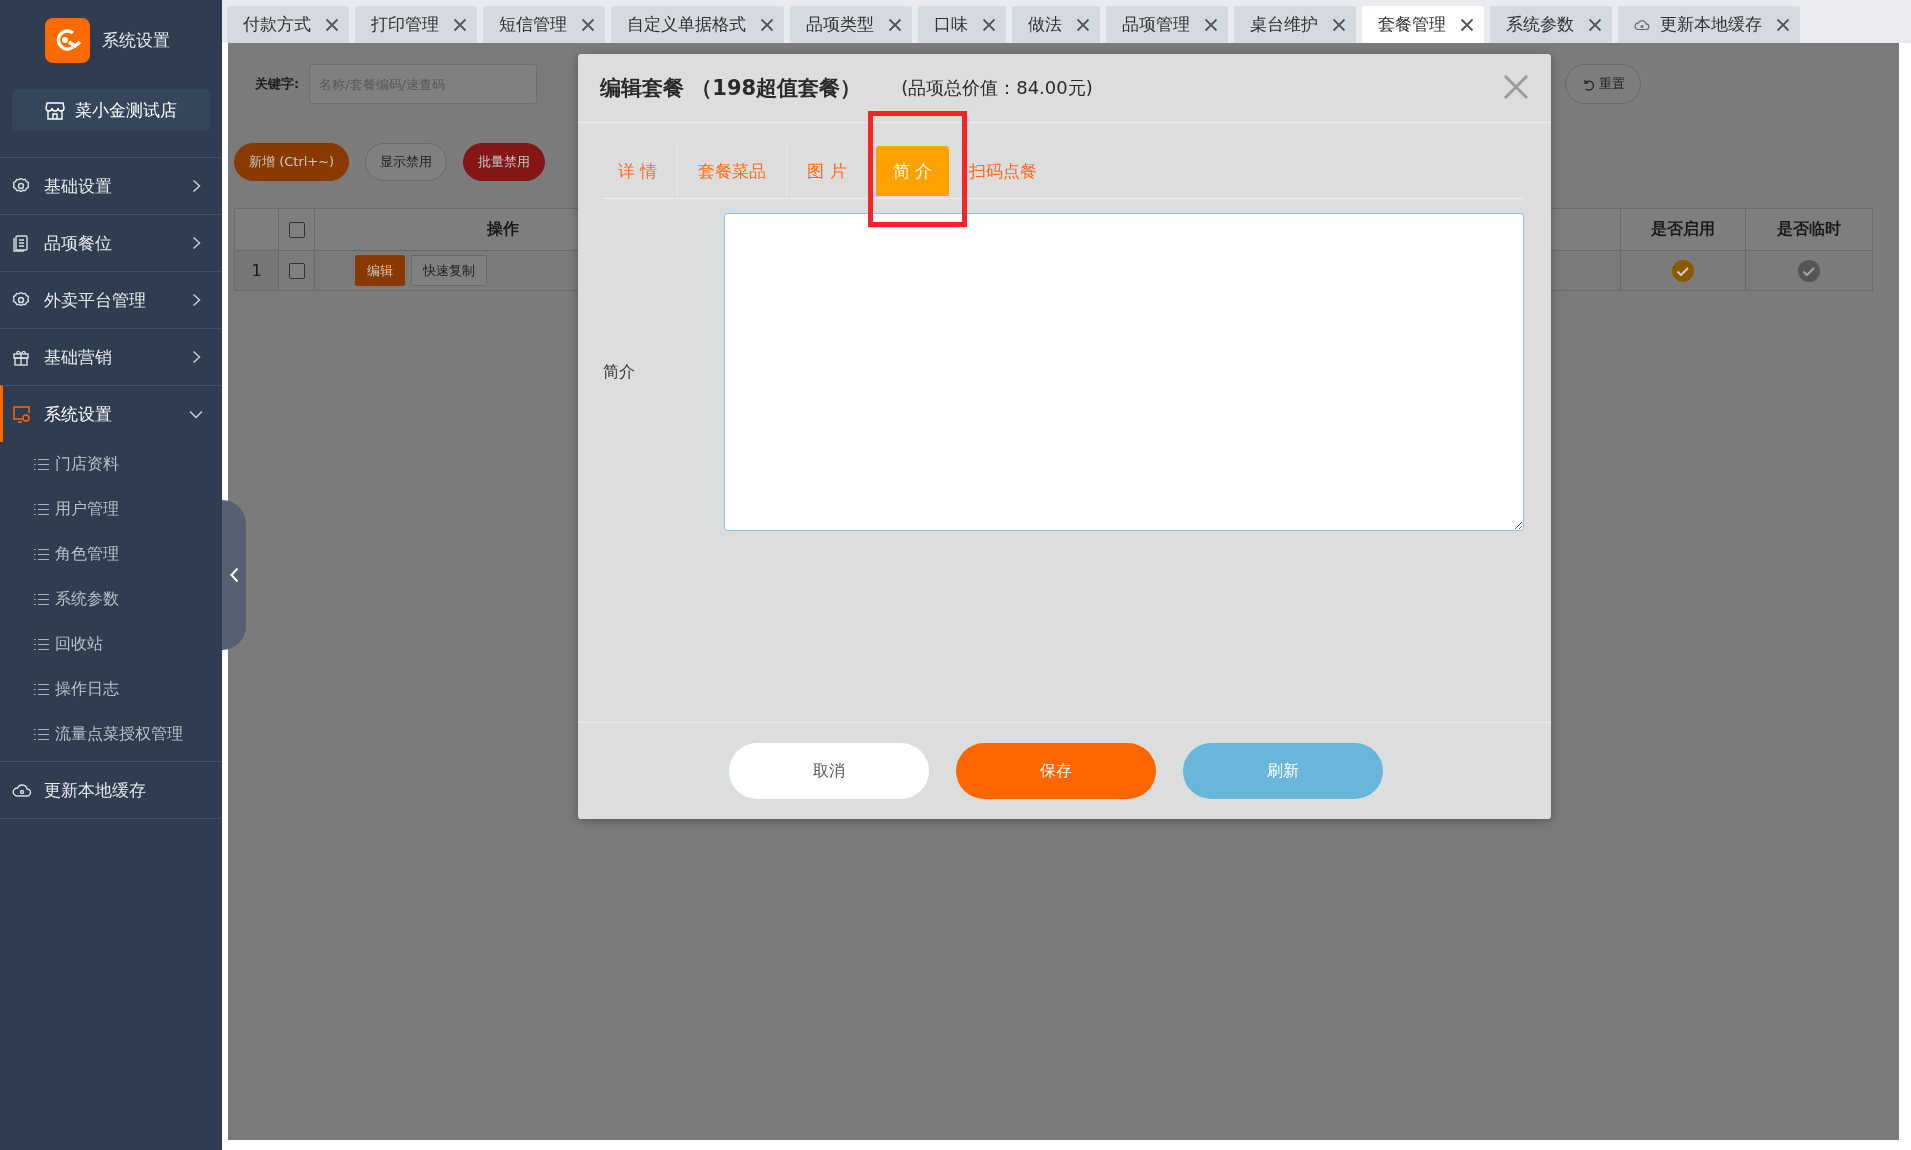 This screenshot has height=1150, width=1911. Describe the element at coordinates (292, 162) in the screenshot. I see `toolbar-button: 新增 (Ctrl+~)` at that location.